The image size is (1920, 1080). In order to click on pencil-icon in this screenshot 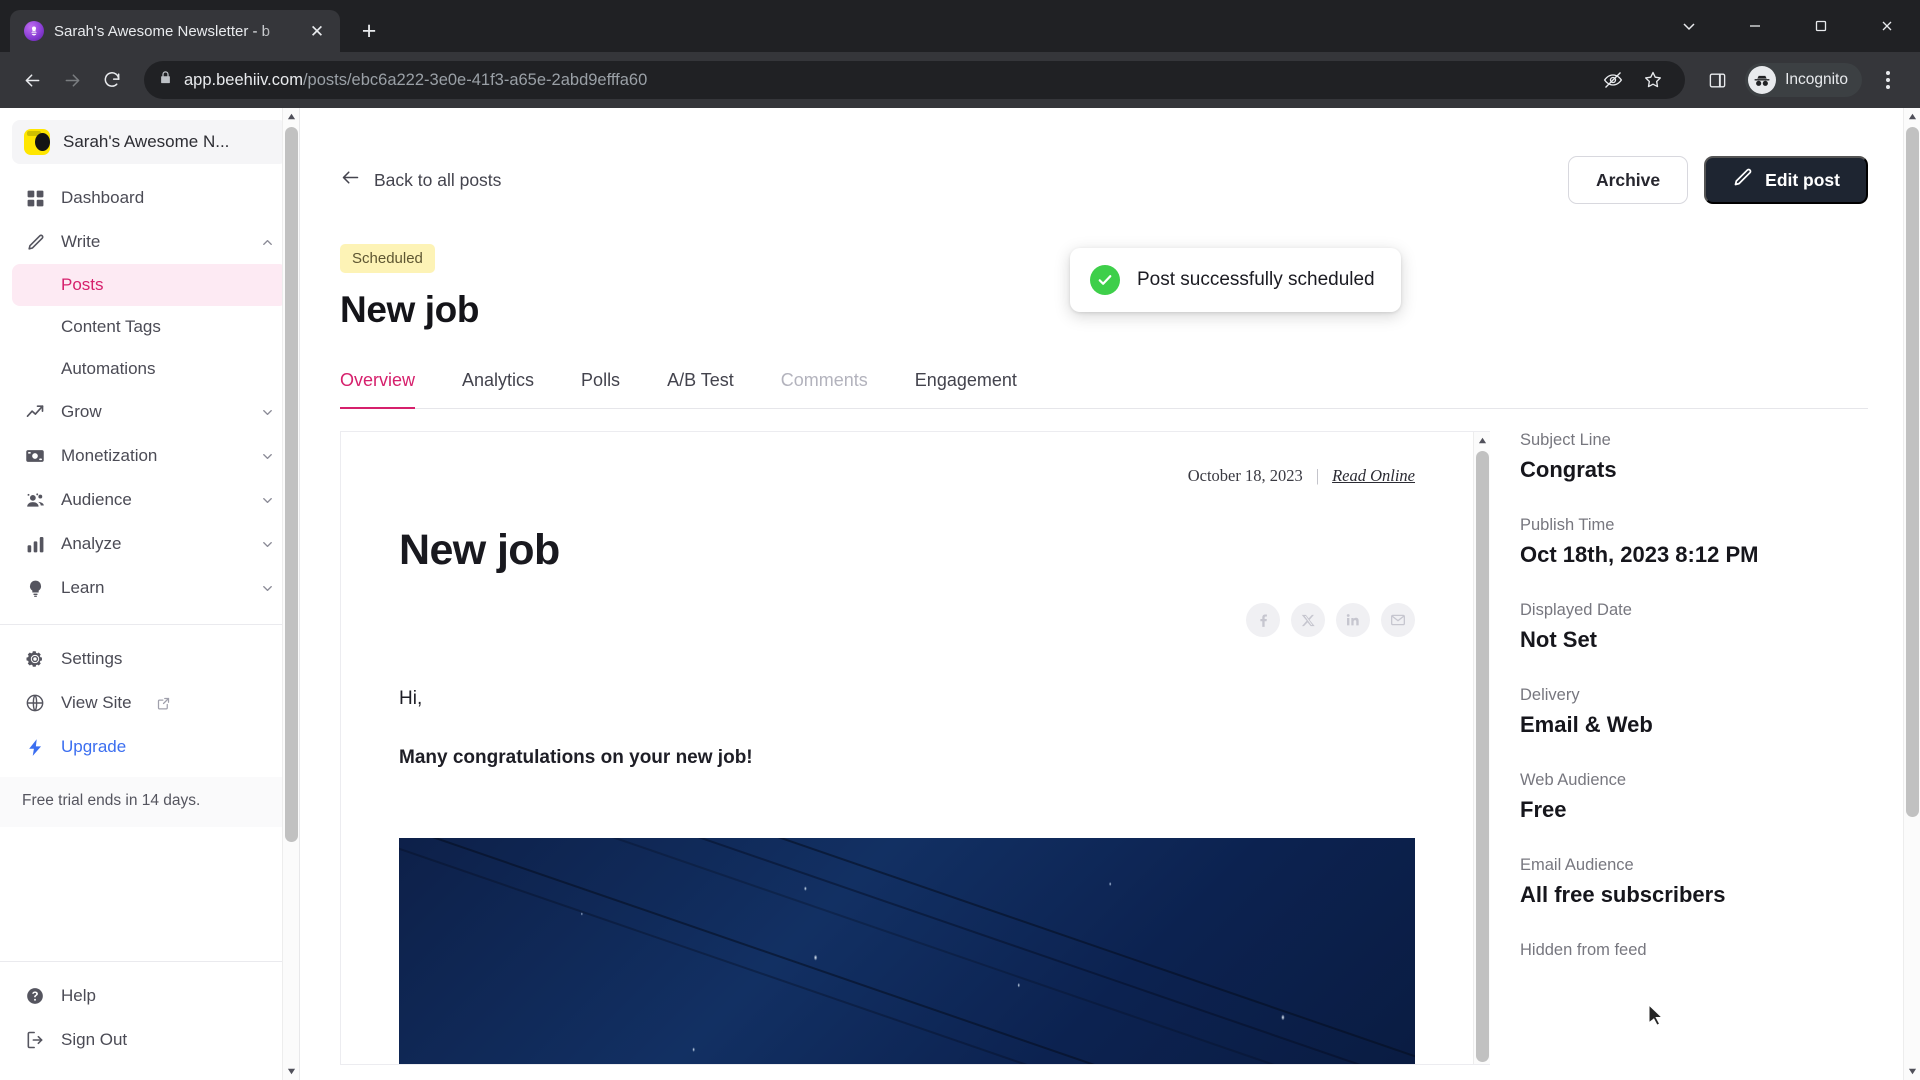, I will do `click(35, 242)`.